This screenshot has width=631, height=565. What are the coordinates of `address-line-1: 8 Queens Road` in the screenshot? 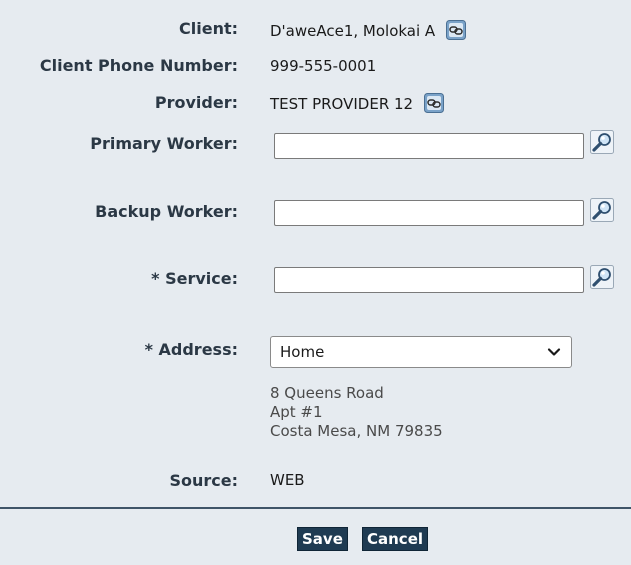 It's located at (327, 393).